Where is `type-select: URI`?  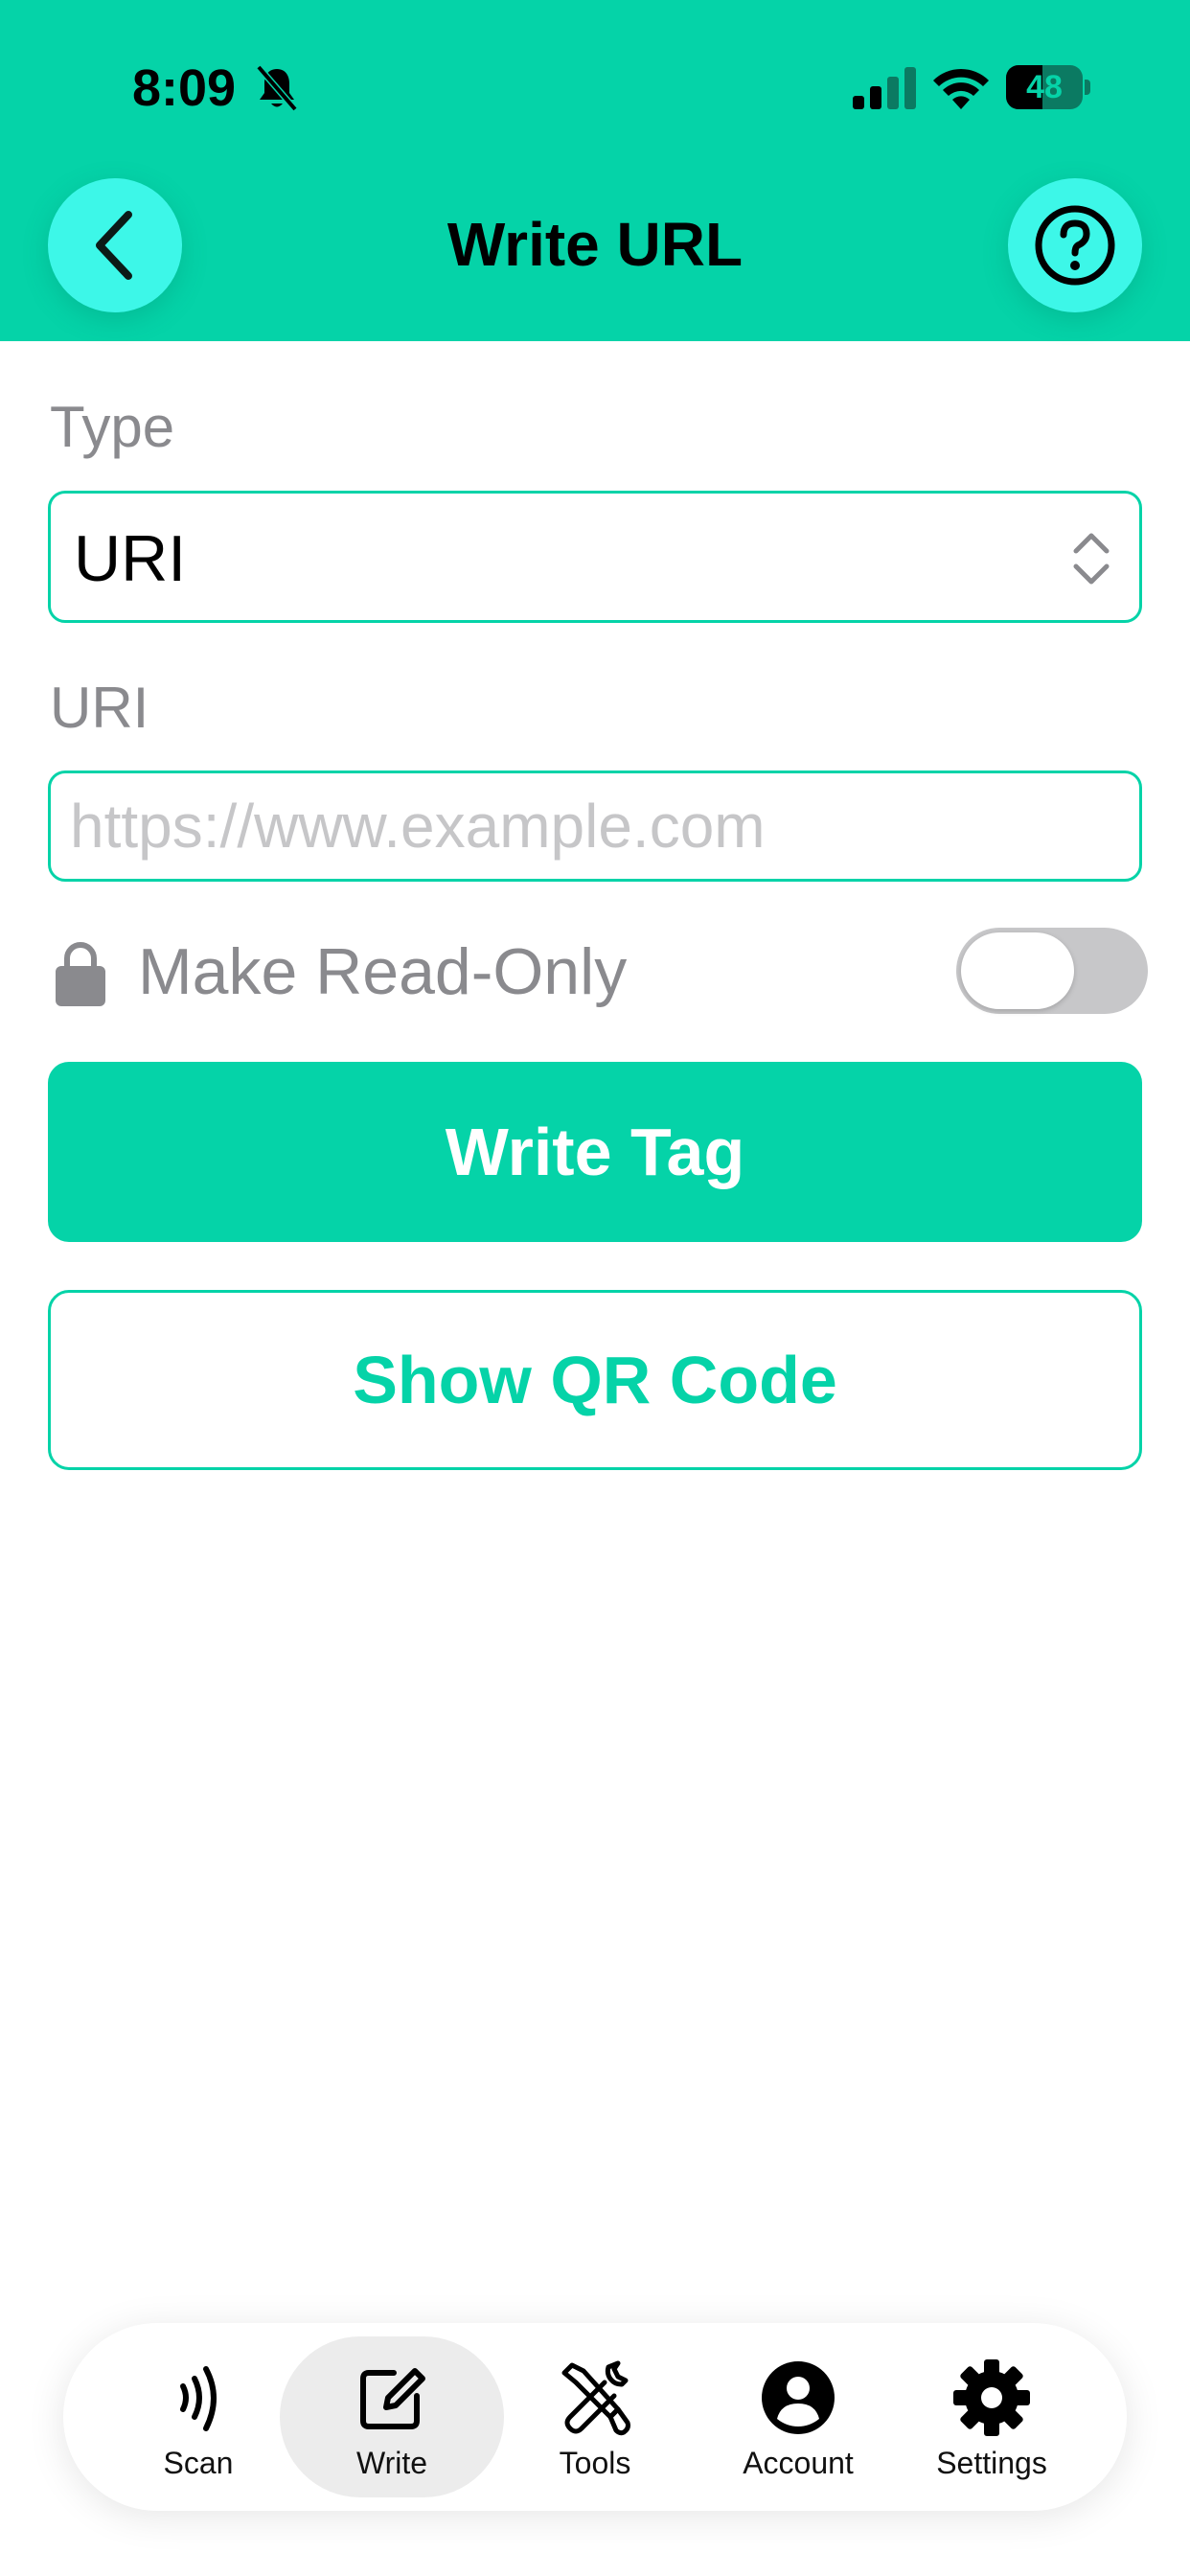 type-select: URI is located at coordinates (595, 557).